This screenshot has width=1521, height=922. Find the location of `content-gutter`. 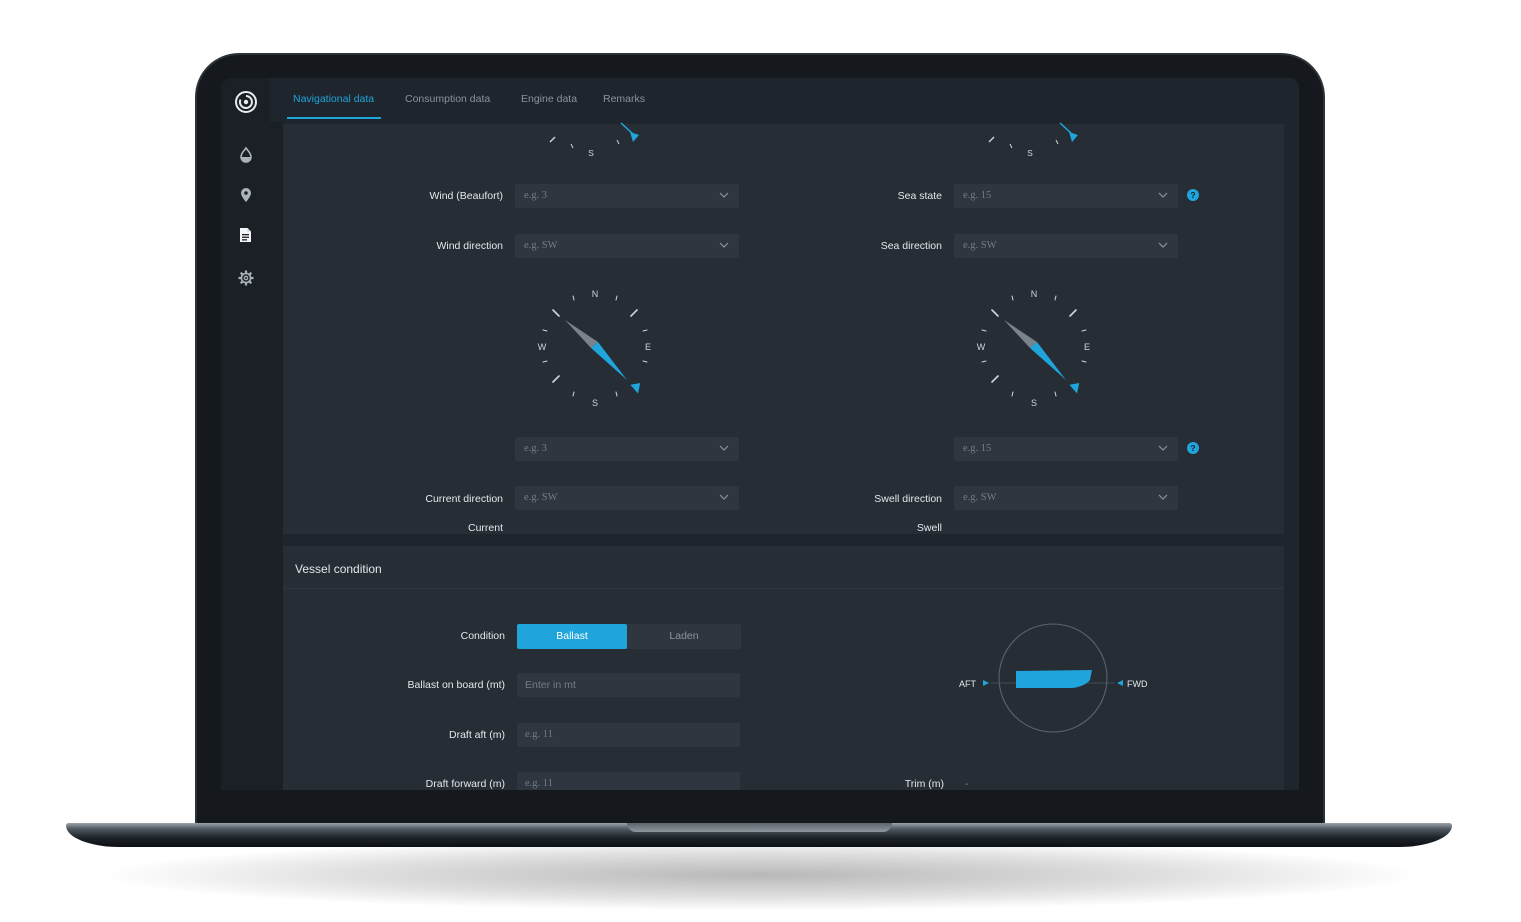

content-gutter is located at coordinates (276, 456).